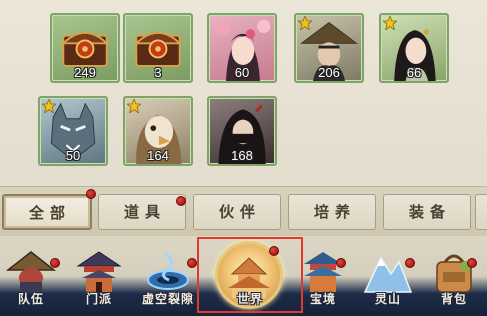 This screenshot has width=487, height=316. Describe the element at coordinates (481, 212) in the screenshot. I see `tab-more-partial` at that location.